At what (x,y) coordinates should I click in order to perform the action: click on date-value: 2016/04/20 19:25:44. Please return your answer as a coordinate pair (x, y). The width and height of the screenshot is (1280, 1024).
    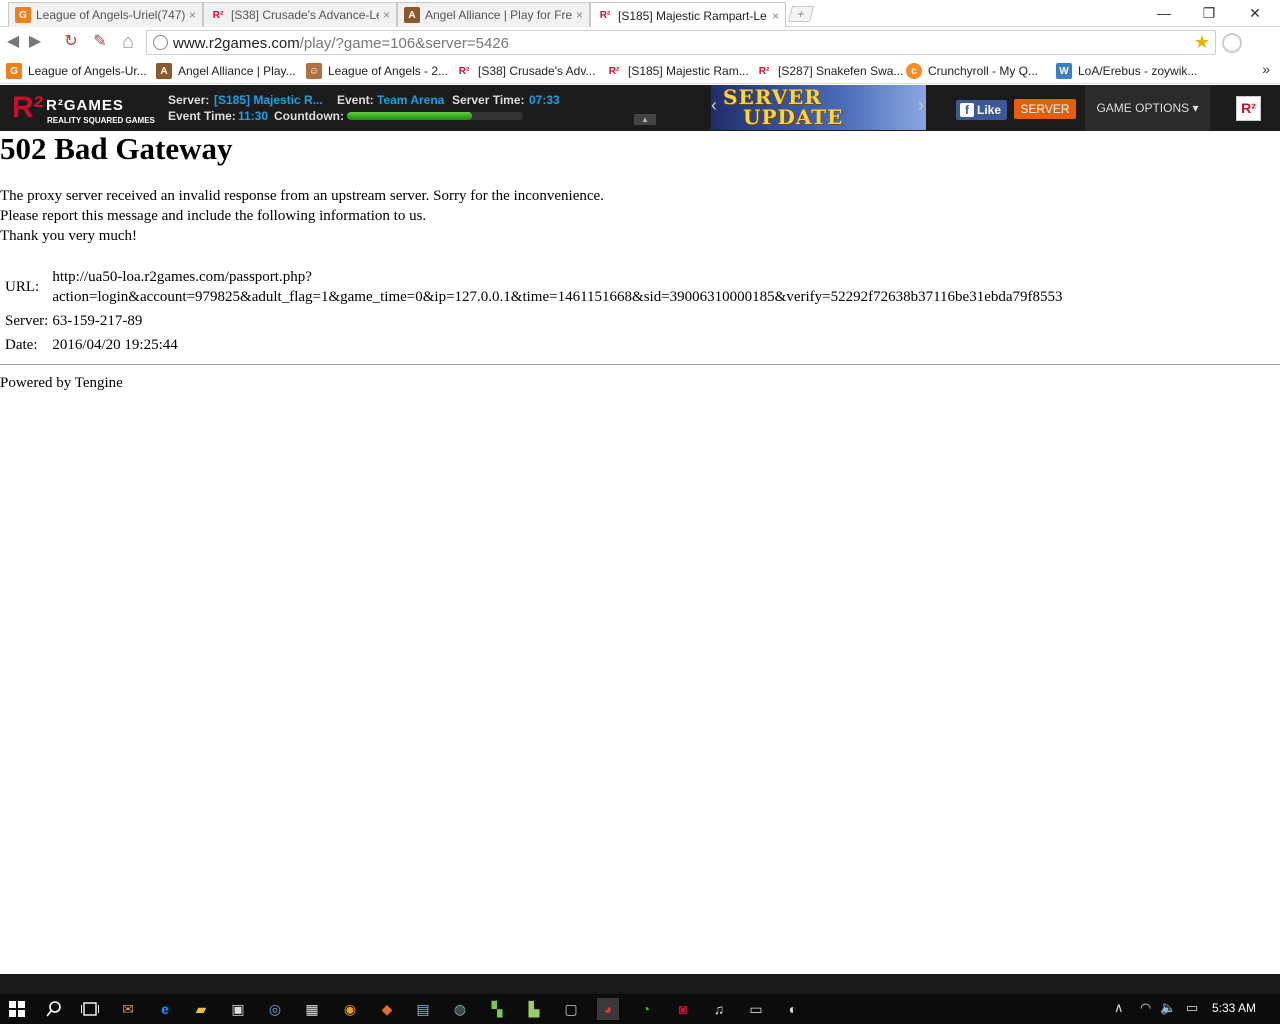
    Looking at the image, I should click on (115, 345).